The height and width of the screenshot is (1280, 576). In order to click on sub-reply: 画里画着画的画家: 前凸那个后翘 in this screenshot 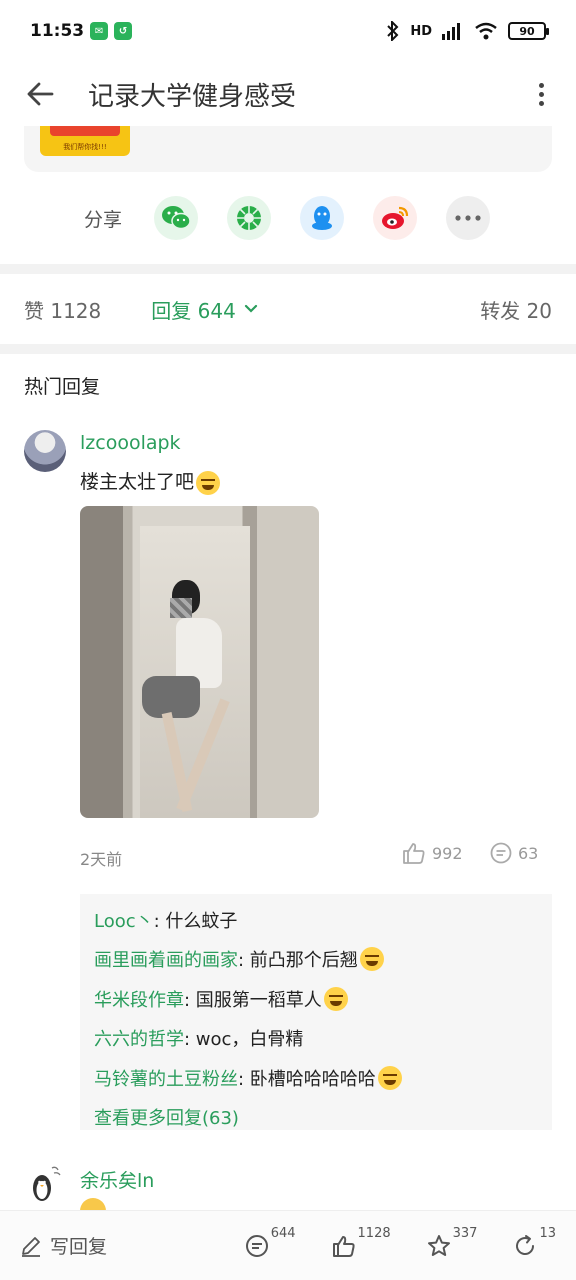, I will do `click(316, 960)`.